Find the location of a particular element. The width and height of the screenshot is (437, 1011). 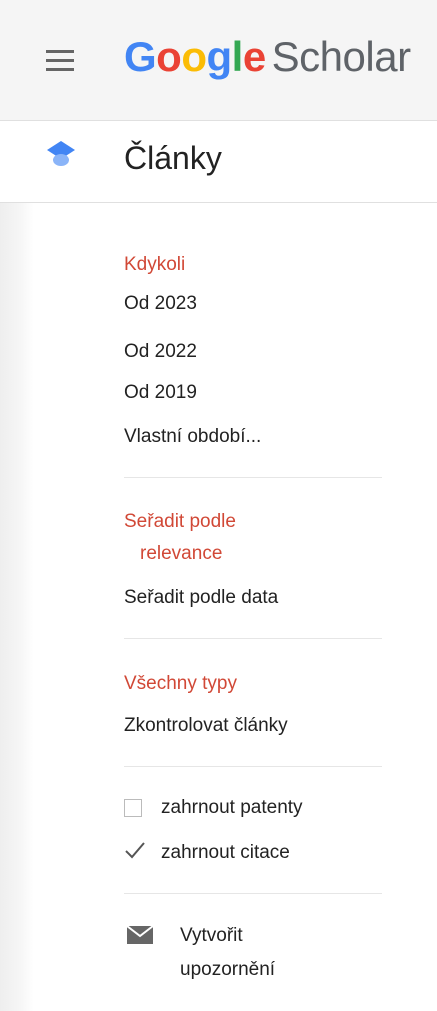

section-title: Články is located at coordinates (173, 158).